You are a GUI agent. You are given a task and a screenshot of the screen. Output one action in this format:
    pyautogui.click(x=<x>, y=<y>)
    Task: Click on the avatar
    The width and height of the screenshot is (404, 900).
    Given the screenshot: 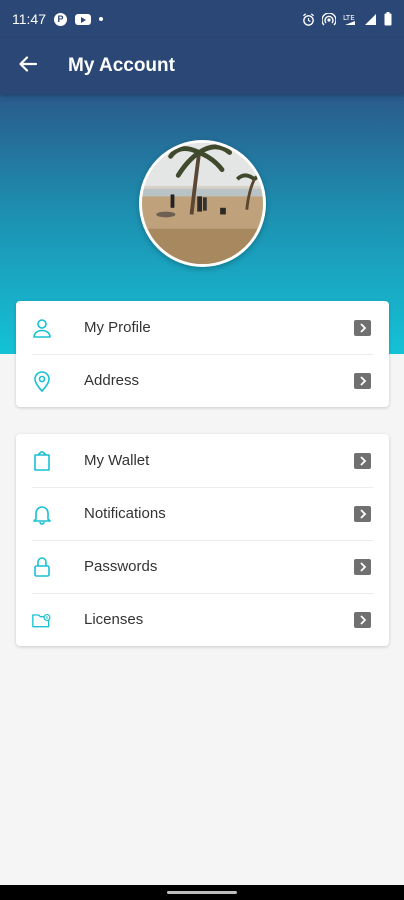 What is the action you would take?
    pyautogui.click(x=202, y=203)
    